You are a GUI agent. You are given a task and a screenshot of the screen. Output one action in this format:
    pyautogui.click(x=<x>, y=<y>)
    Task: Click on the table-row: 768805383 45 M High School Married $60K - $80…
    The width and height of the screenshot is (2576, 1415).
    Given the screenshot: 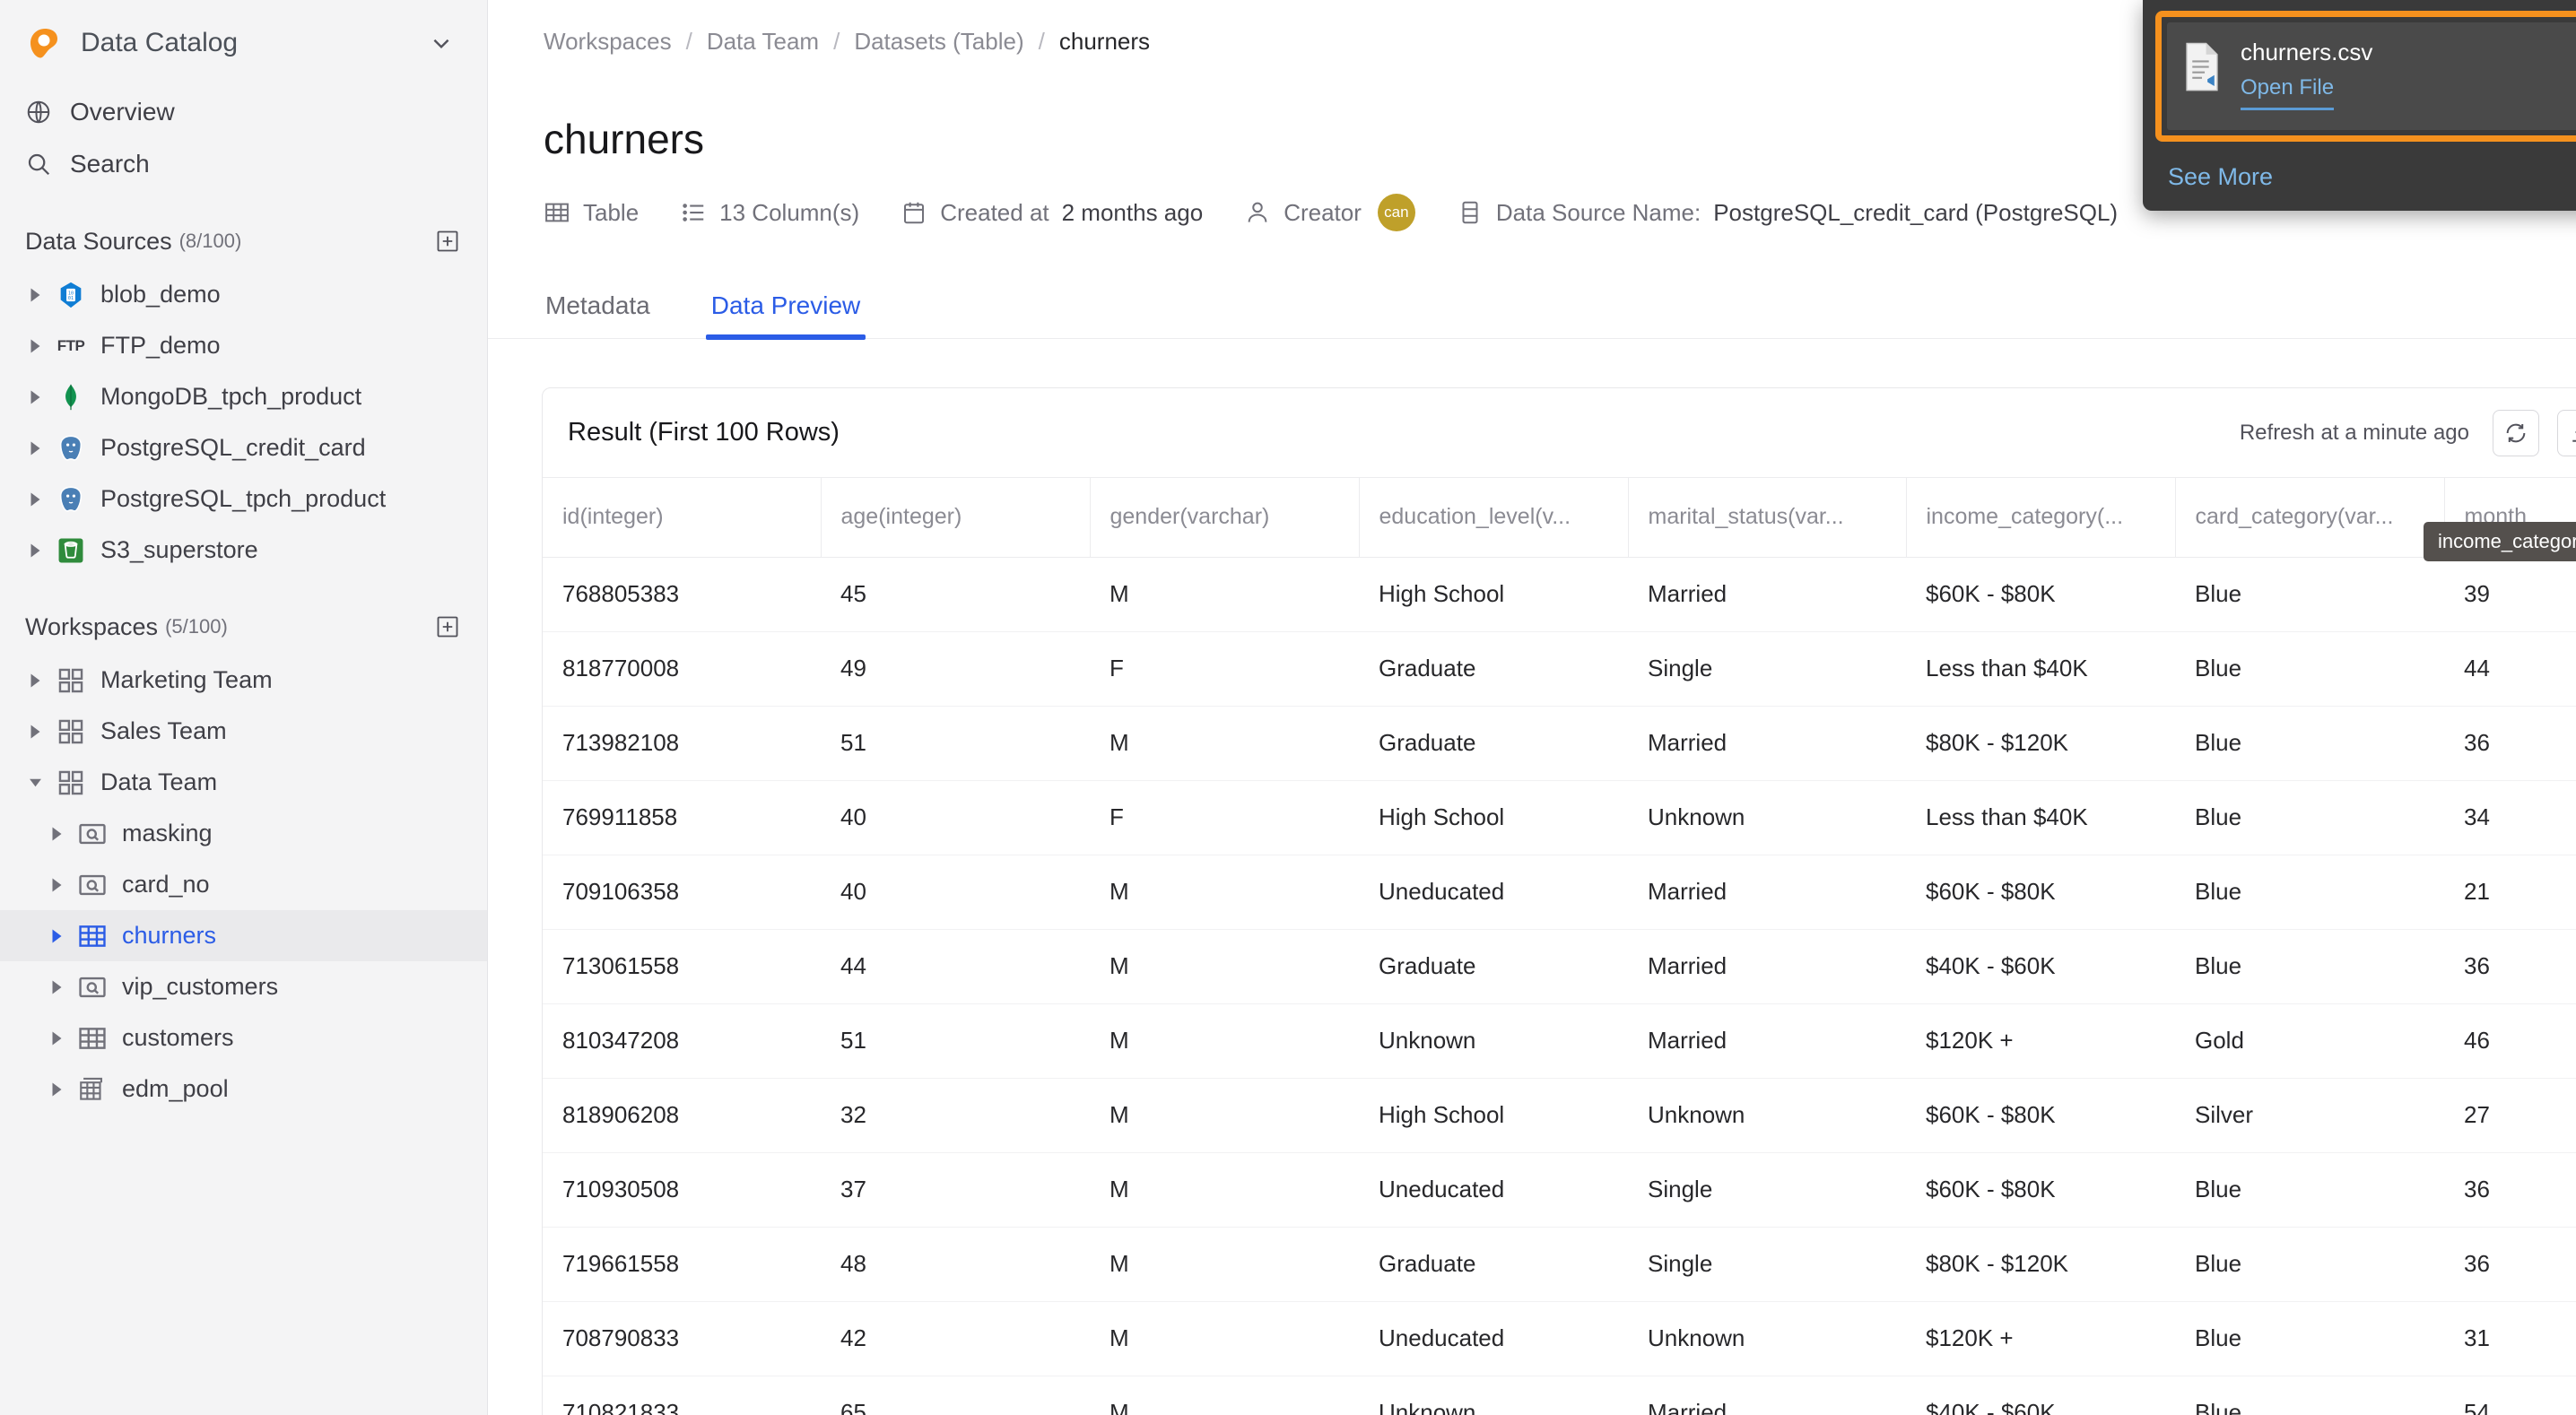 What is the action you would take?
    pyautogui.click(x=1559, y=594)
    